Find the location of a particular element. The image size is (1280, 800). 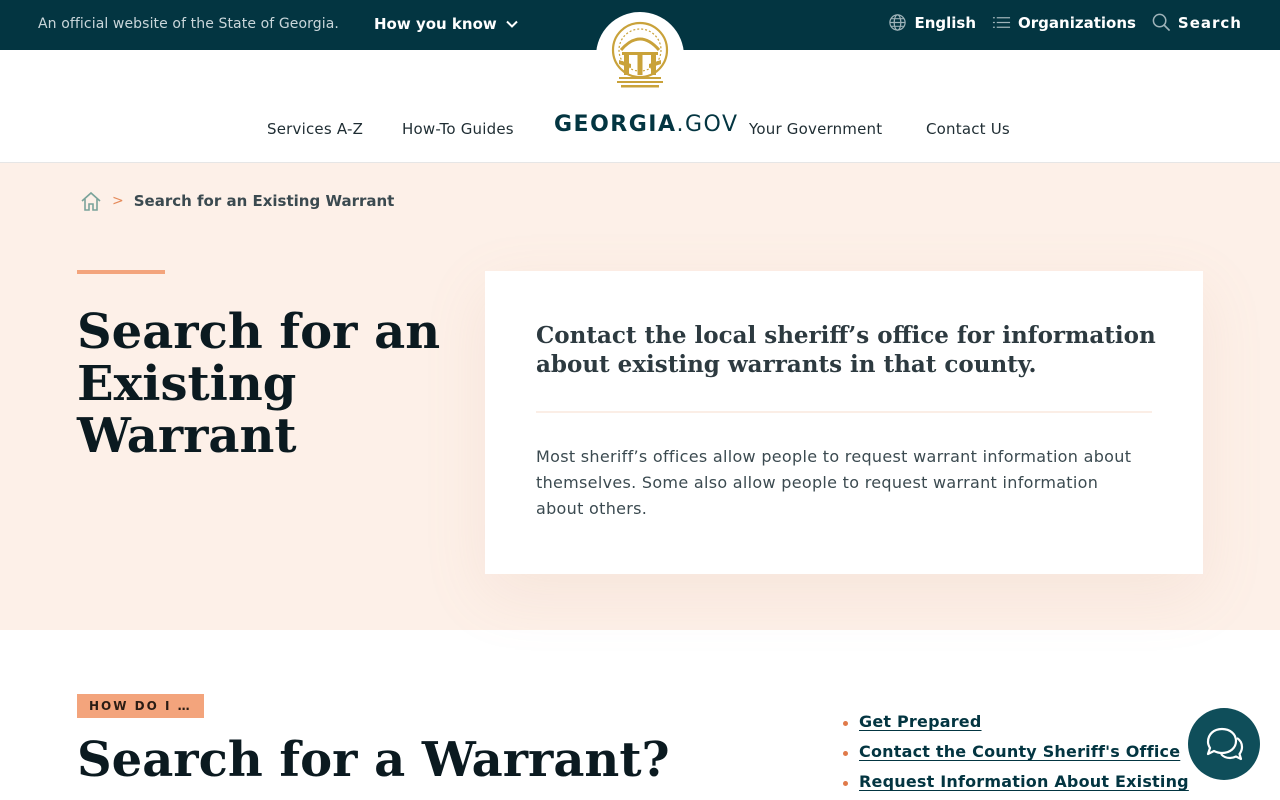

chat-bubbles-icon is located at coordinates (1225, 744).